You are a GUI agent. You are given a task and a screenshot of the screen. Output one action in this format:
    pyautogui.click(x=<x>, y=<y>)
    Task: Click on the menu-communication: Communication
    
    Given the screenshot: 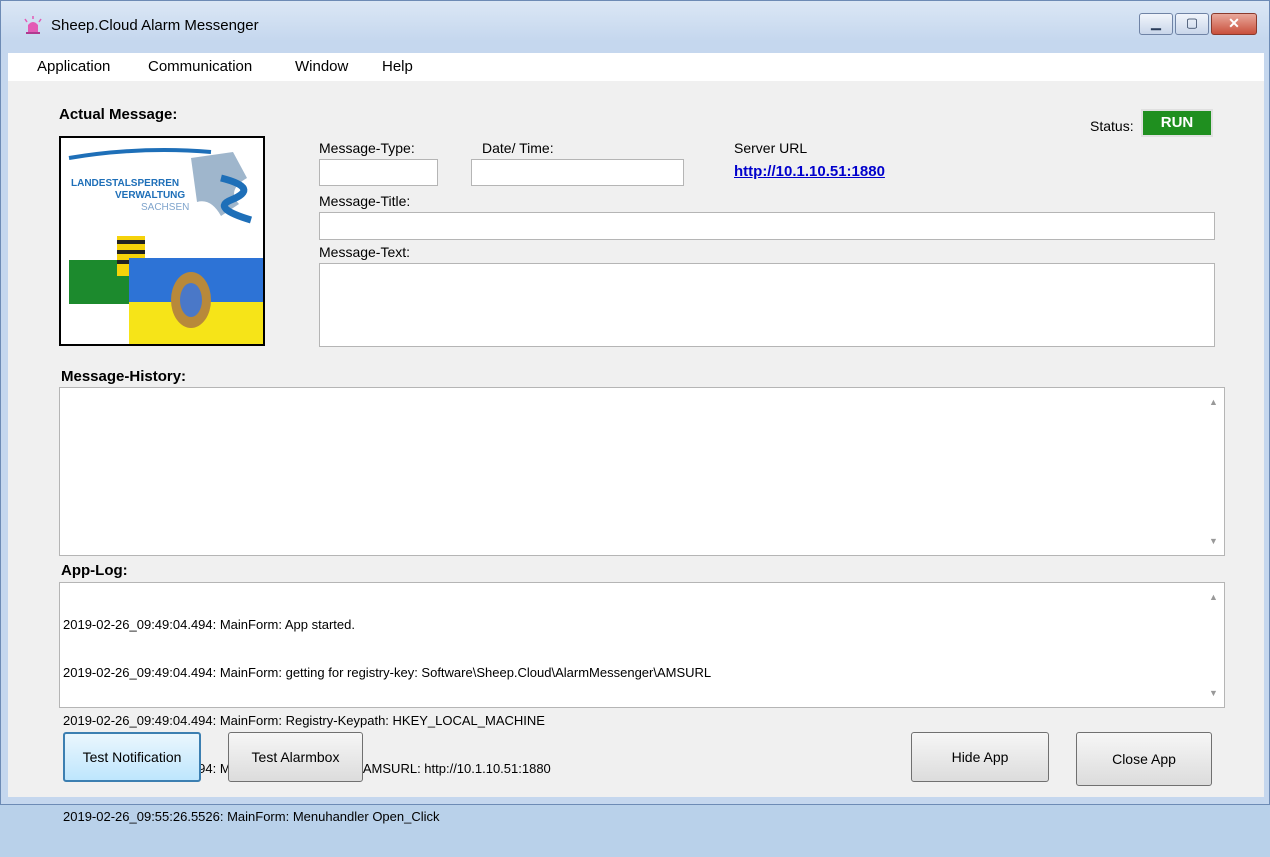 What is the action you would take?
    pyautogui.click(x=200, y=66)
    